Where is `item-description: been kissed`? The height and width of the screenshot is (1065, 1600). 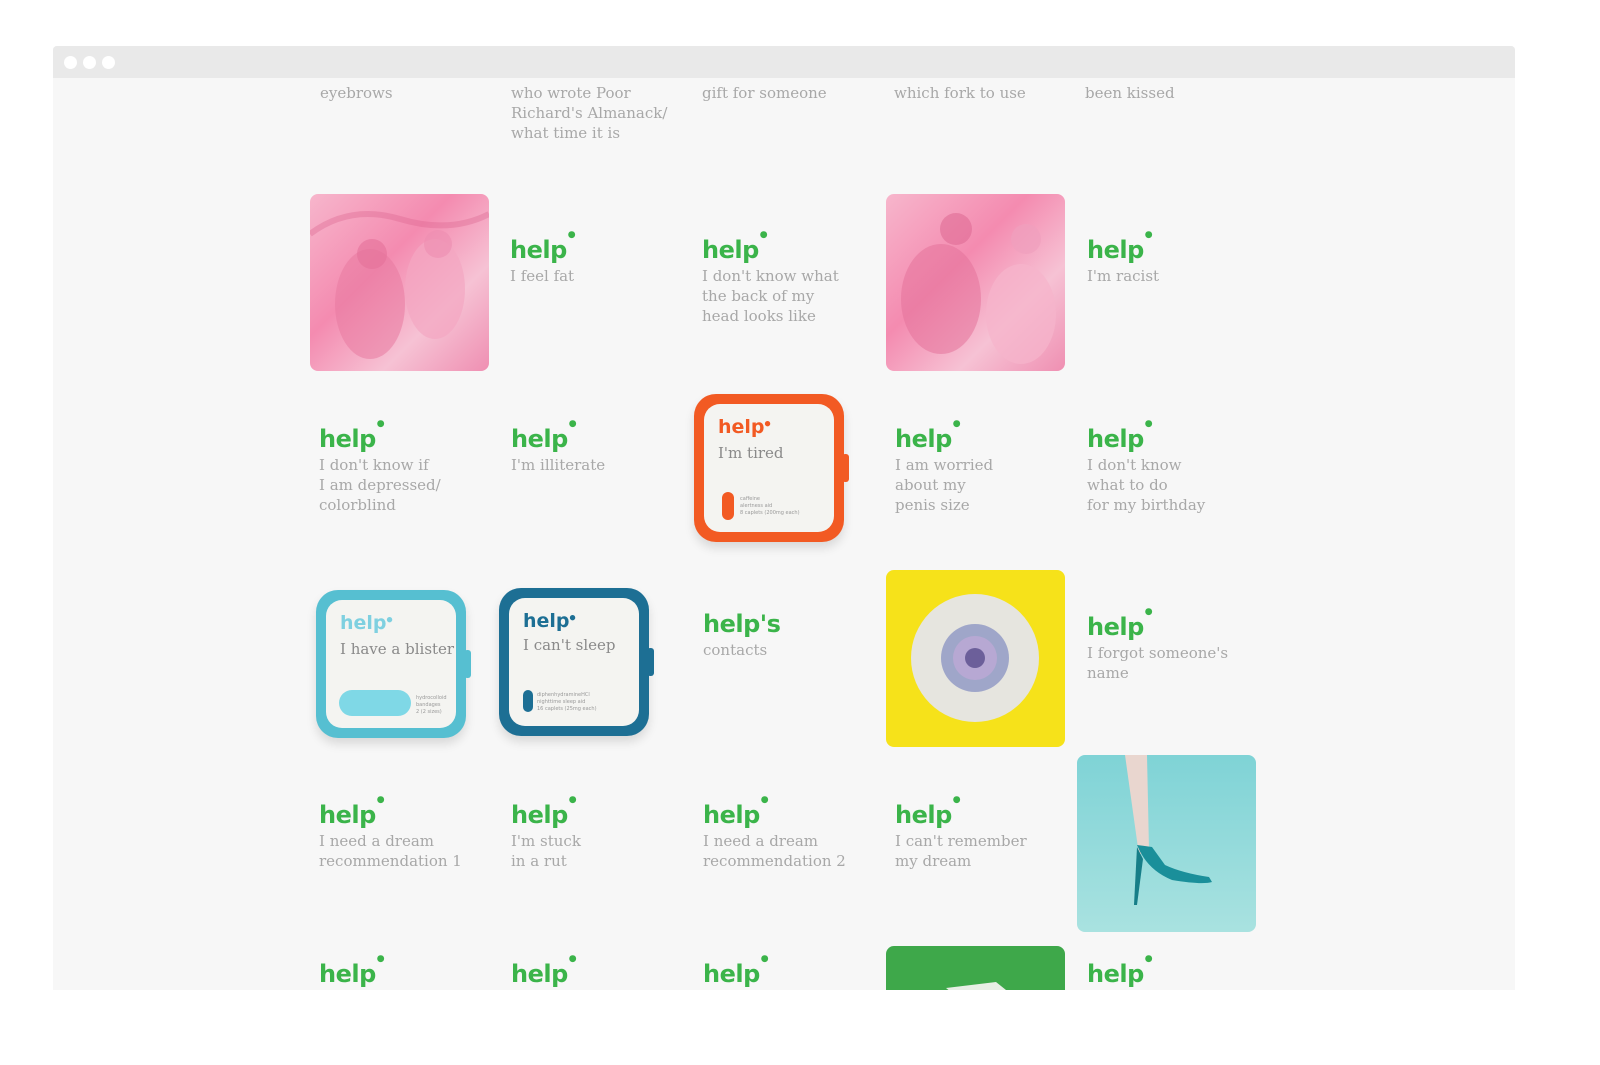 item-description: been kissed is located at coordinates (1130, 93).